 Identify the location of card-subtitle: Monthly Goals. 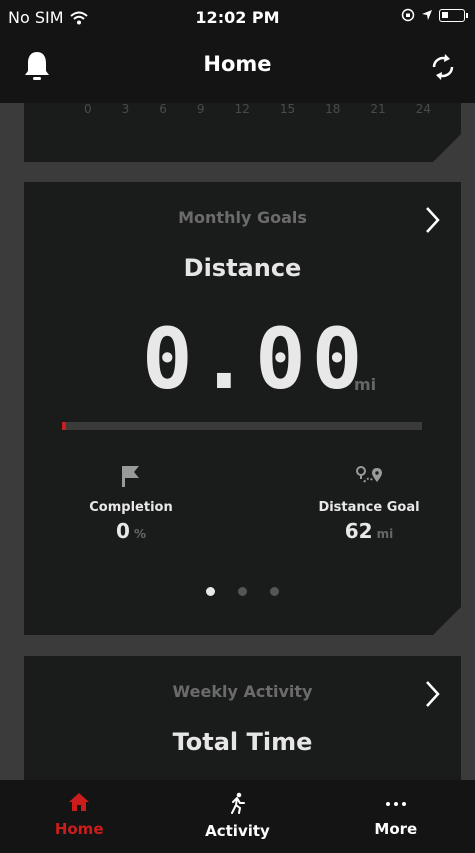
(242, 217).